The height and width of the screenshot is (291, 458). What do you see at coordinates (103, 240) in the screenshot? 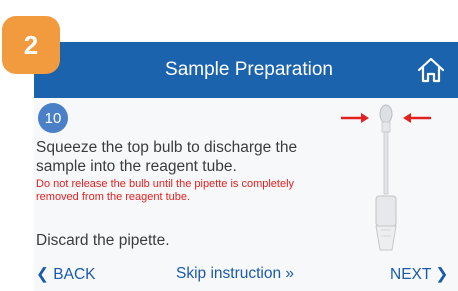
I see `discard-text: Discard the pipette.` at bounding box center [103, 240].